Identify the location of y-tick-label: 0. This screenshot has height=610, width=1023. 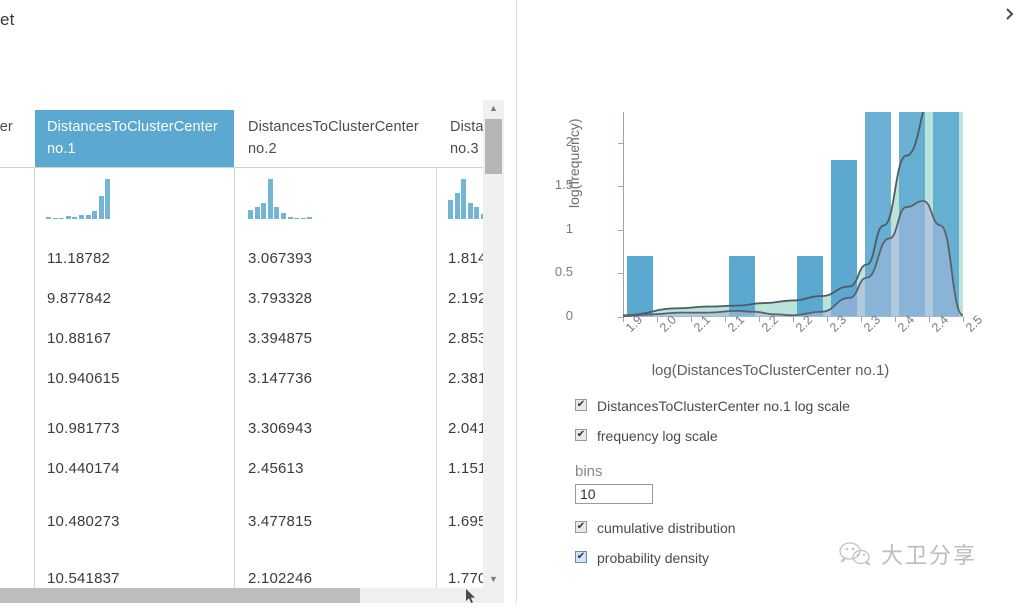
(569, 315).